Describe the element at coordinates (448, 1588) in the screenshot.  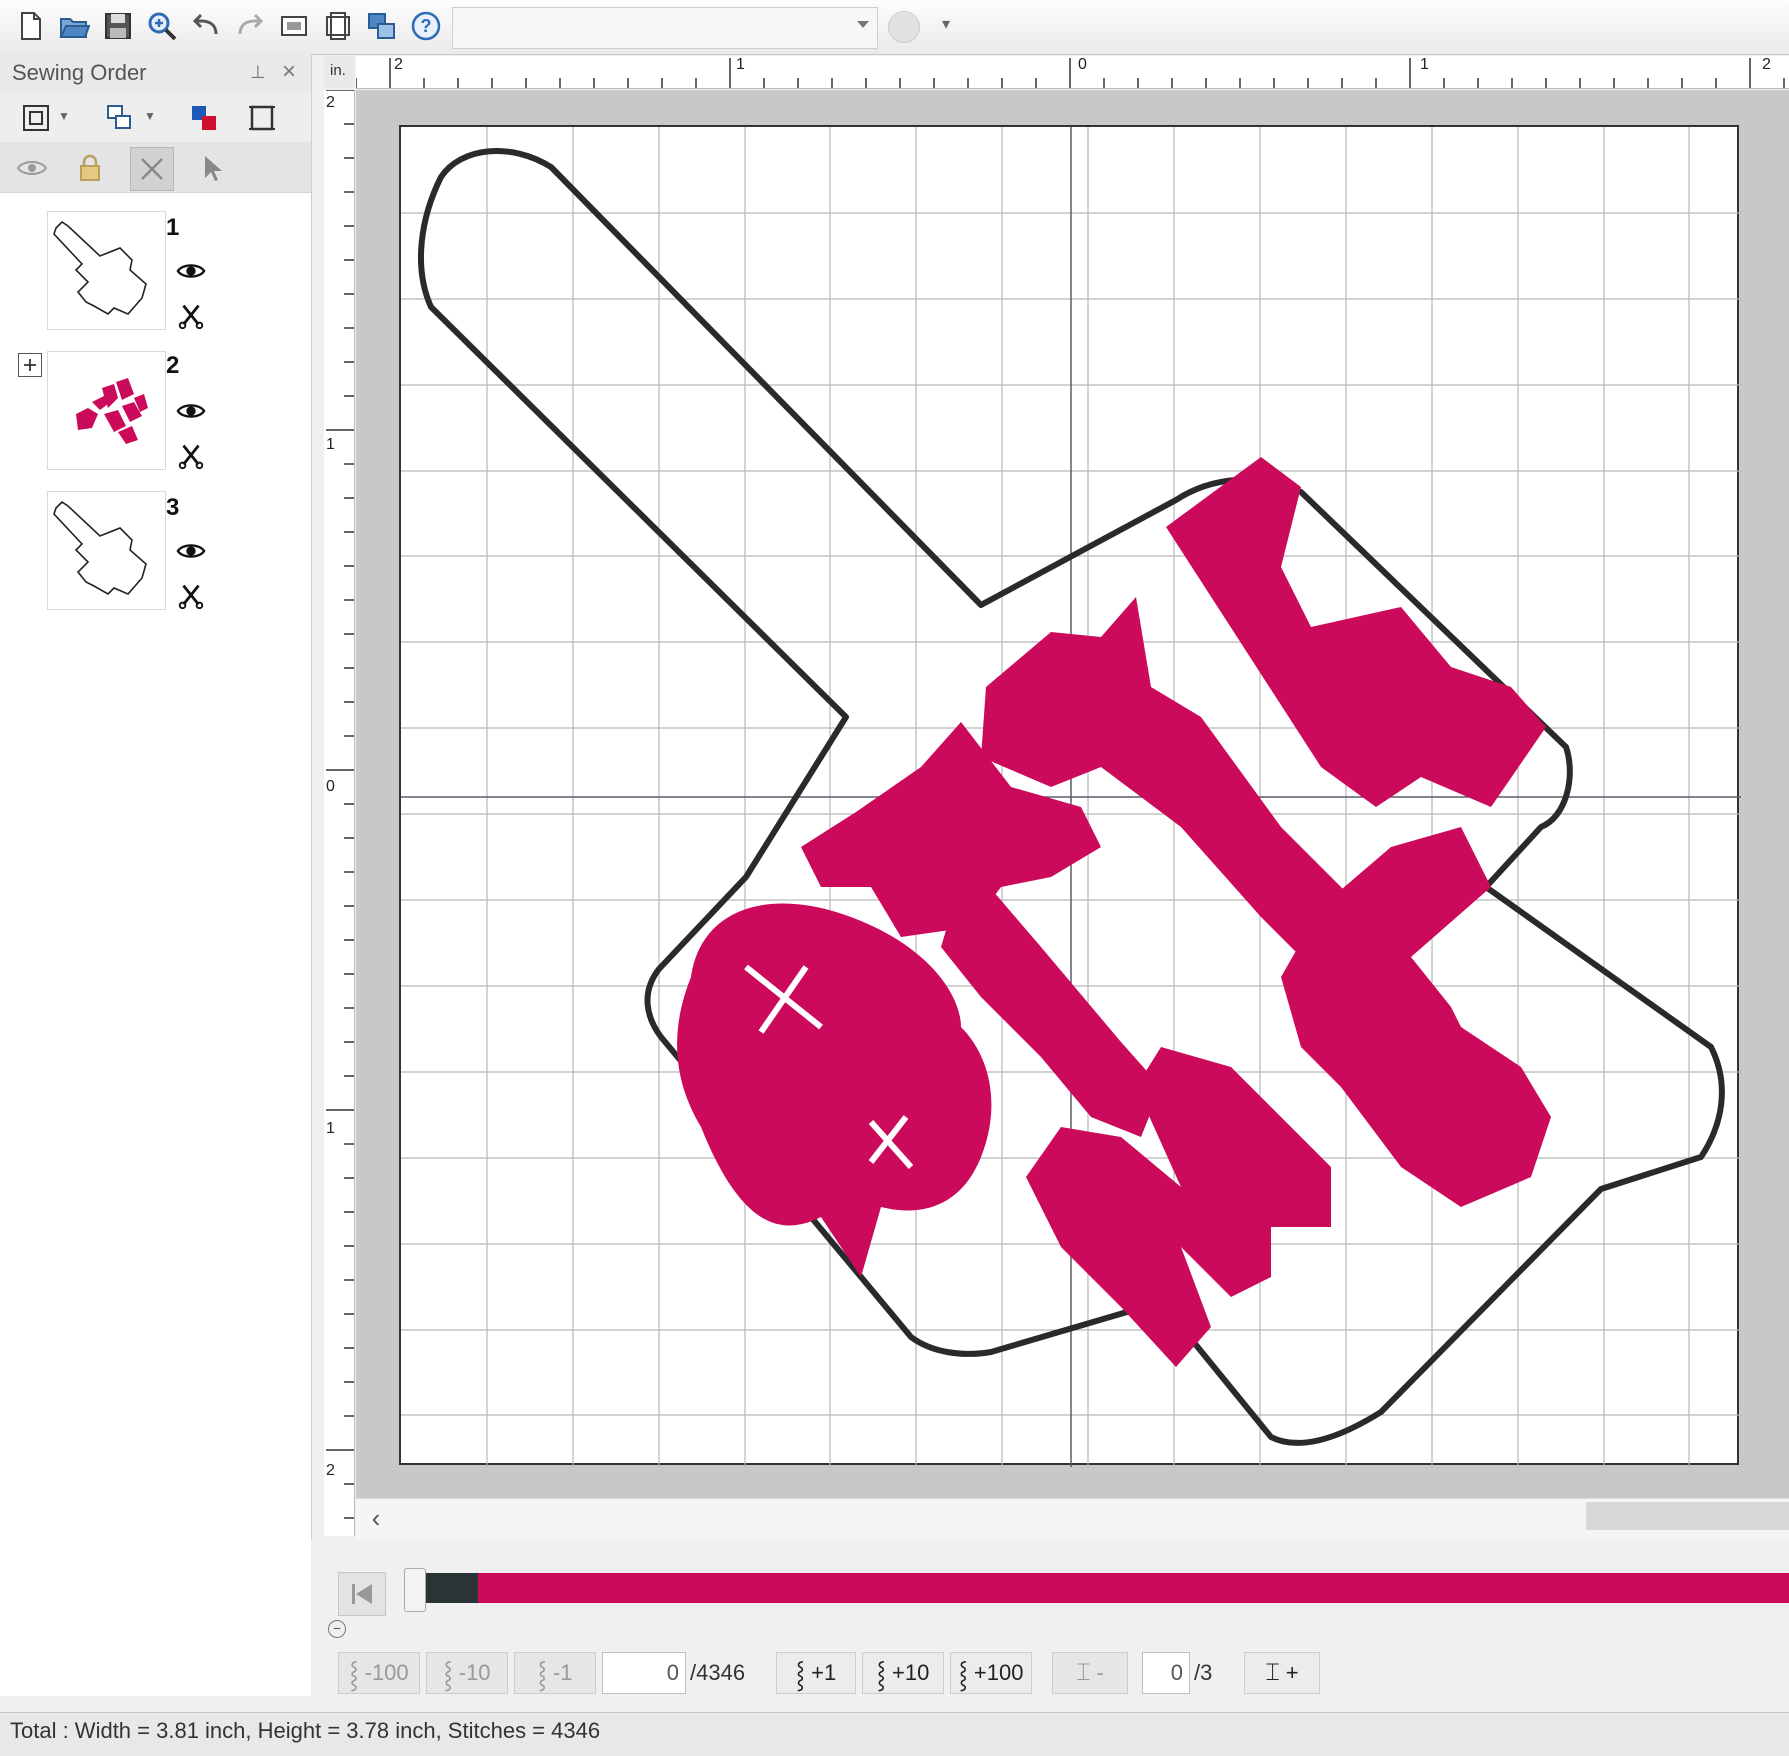
I see `stitch-progress-fill` at that location.